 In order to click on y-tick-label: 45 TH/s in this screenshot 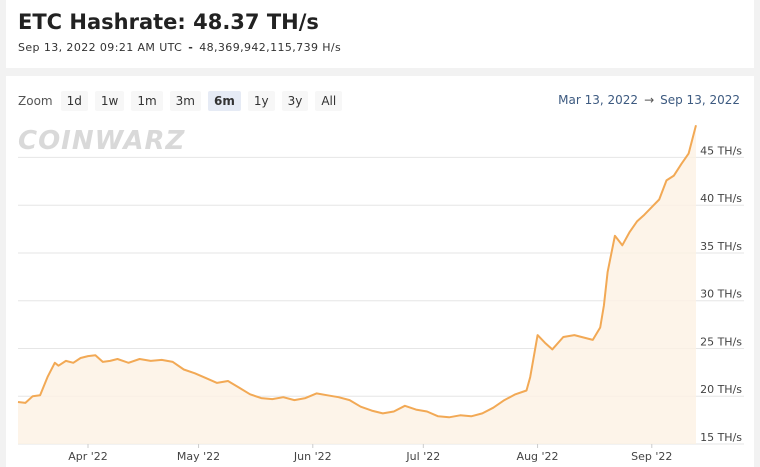, I will do `click(721, 150)`.